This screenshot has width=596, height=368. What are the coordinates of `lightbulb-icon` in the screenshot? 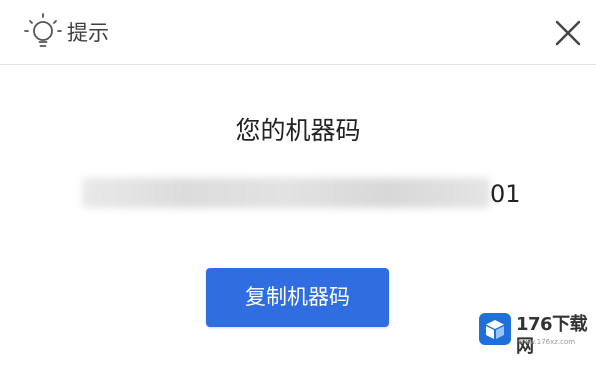 It's located at (43, 31).